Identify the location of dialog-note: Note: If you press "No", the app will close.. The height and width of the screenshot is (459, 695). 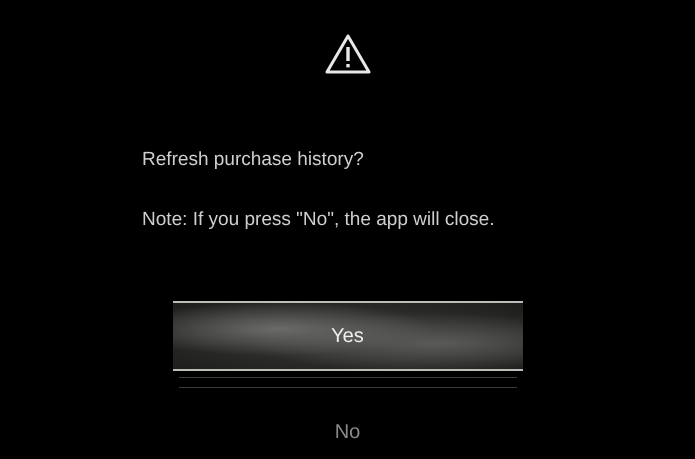
(318, 220).